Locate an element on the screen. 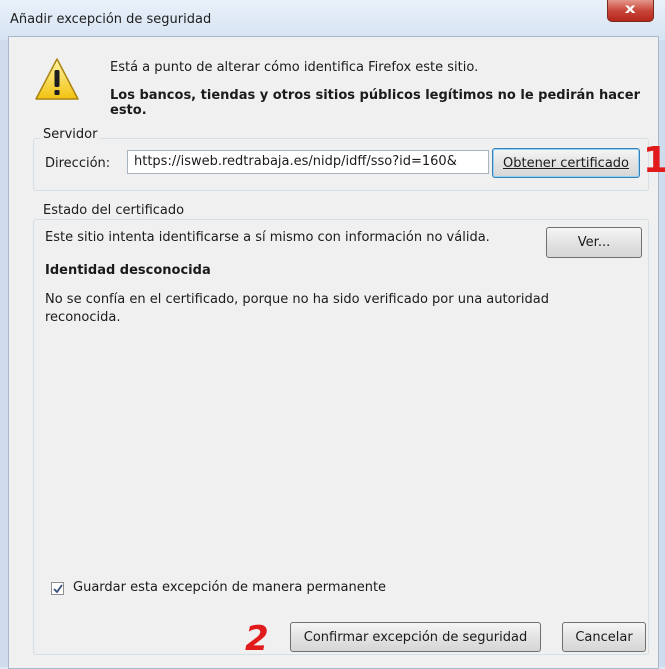 The image size is (665, 669). address-label: Dirección: is located at coordinates (78, 163).